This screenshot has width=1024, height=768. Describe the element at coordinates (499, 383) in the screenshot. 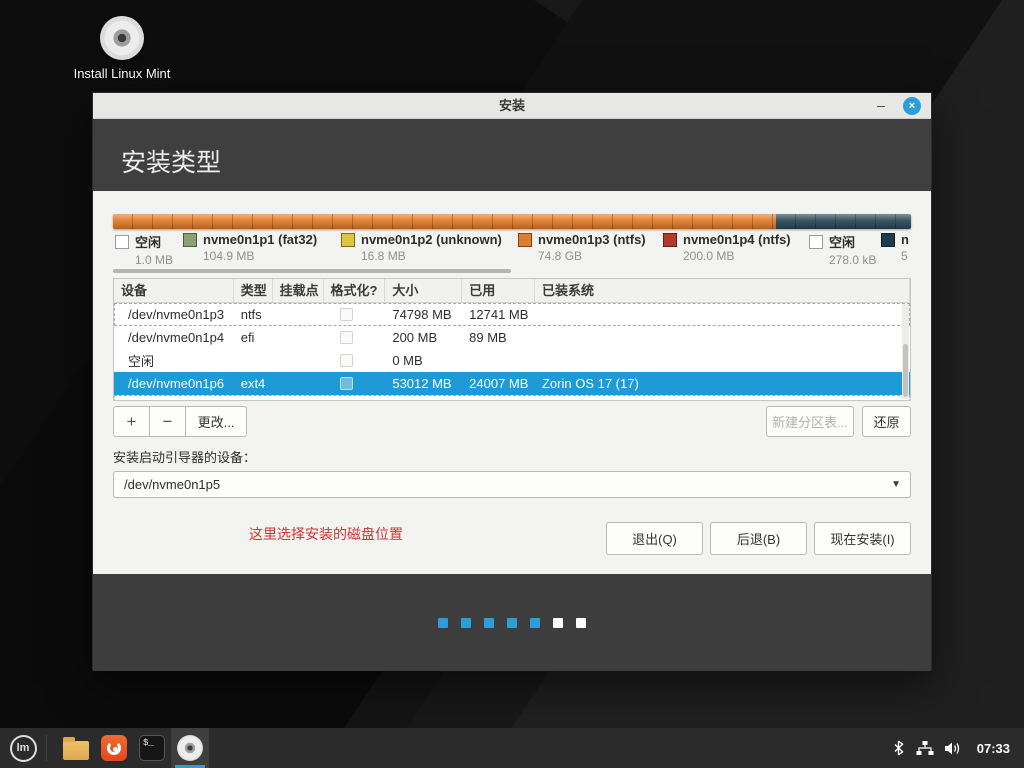

I see `cell-used: 24007 MB` at that location.